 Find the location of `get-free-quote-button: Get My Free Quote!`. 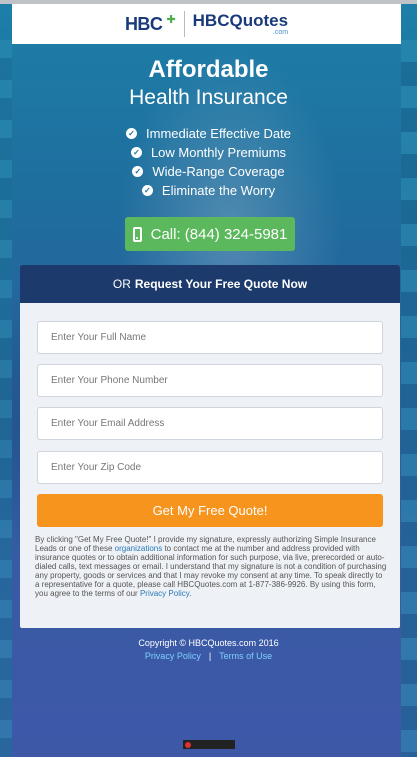

get-free-quote-button: Get My Free Quote! is located at coordinates (210, 510).